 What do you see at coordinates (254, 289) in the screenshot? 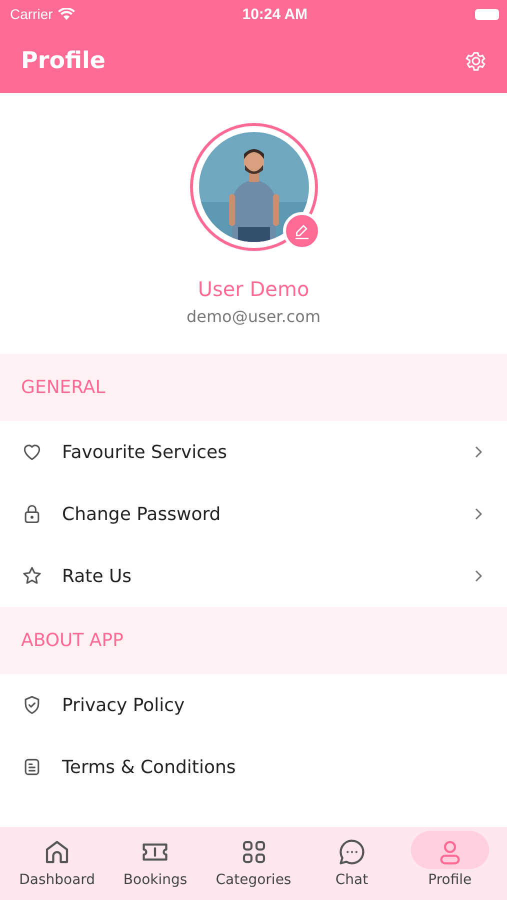
I see `user-name: User Demo` at bounding box center [254, 289].